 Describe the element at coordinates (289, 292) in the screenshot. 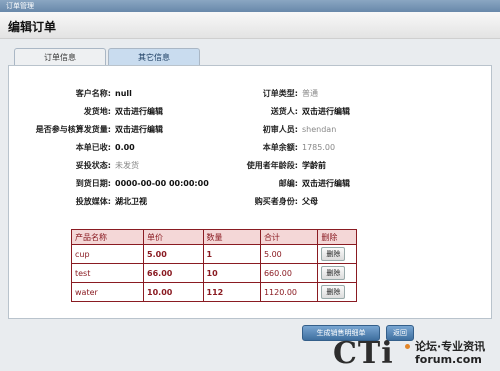

I see `cell-total: 1120.00` at that location.